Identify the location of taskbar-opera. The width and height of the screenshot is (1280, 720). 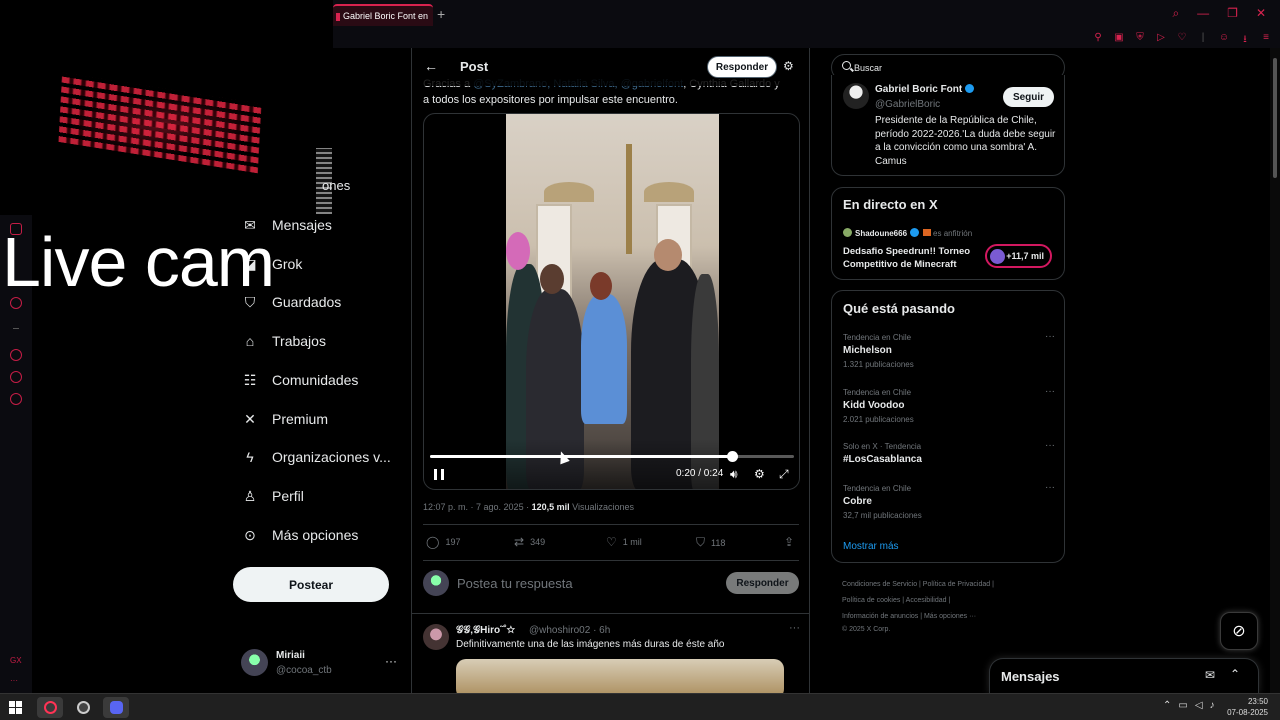
(50, 707).